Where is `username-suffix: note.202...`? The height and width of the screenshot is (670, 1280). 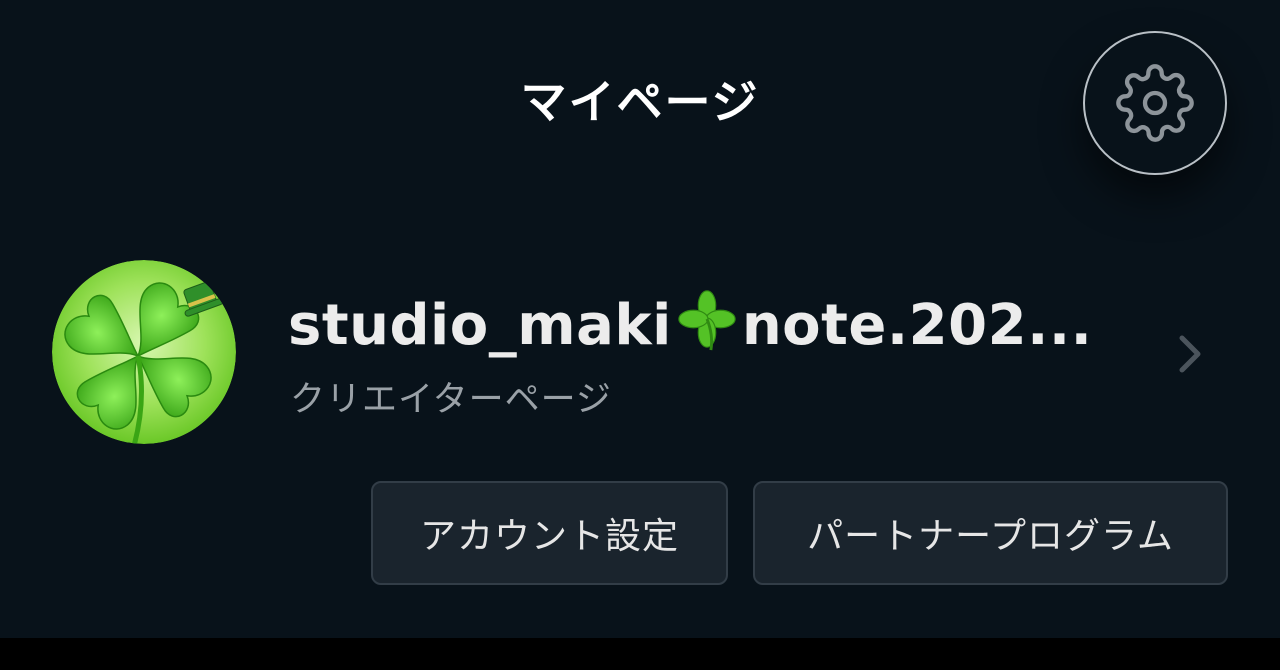
username-suffix: note.202... is located at coordinates (917, 325).